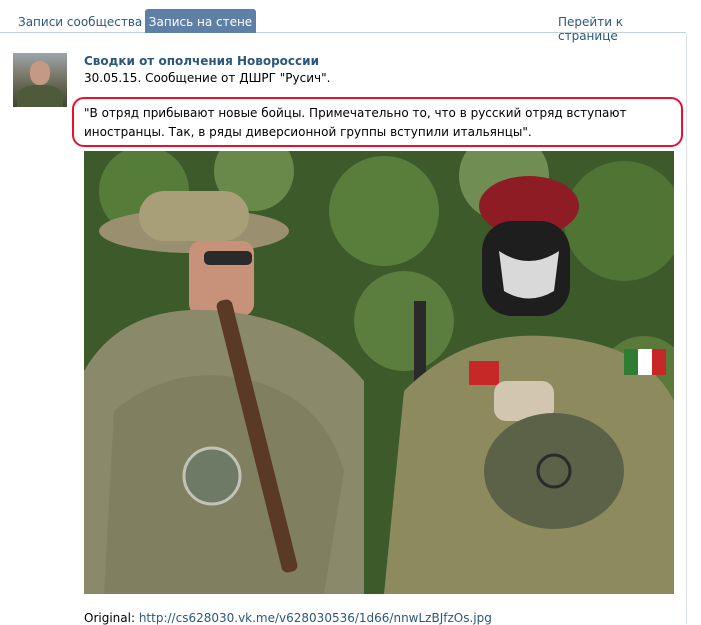 This screenshot has height=625, width=701. I want to click on tab-wall-post: Запись на стене, so click(200, 21).